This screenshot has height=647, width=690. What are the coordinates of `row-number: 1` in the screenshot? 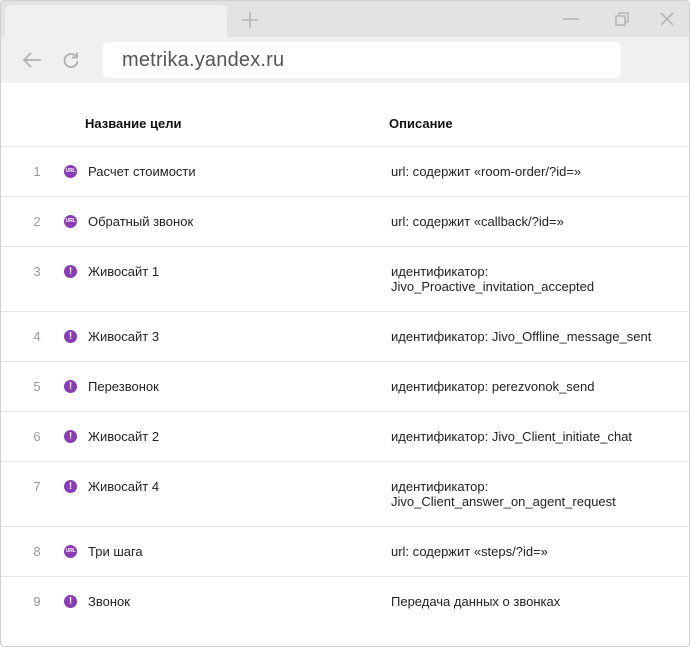 It's located at (37, 171).